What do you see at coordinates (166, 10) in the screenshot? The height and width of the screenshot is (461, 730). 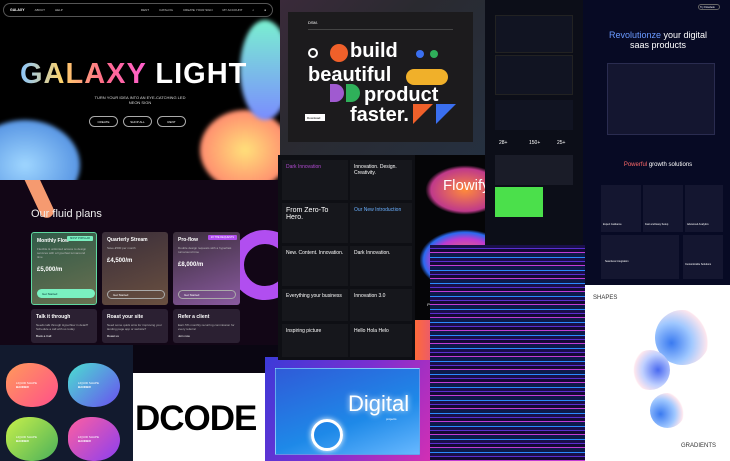 I see `nav-catalog: CATALOG` at bounding box center [166, 10].